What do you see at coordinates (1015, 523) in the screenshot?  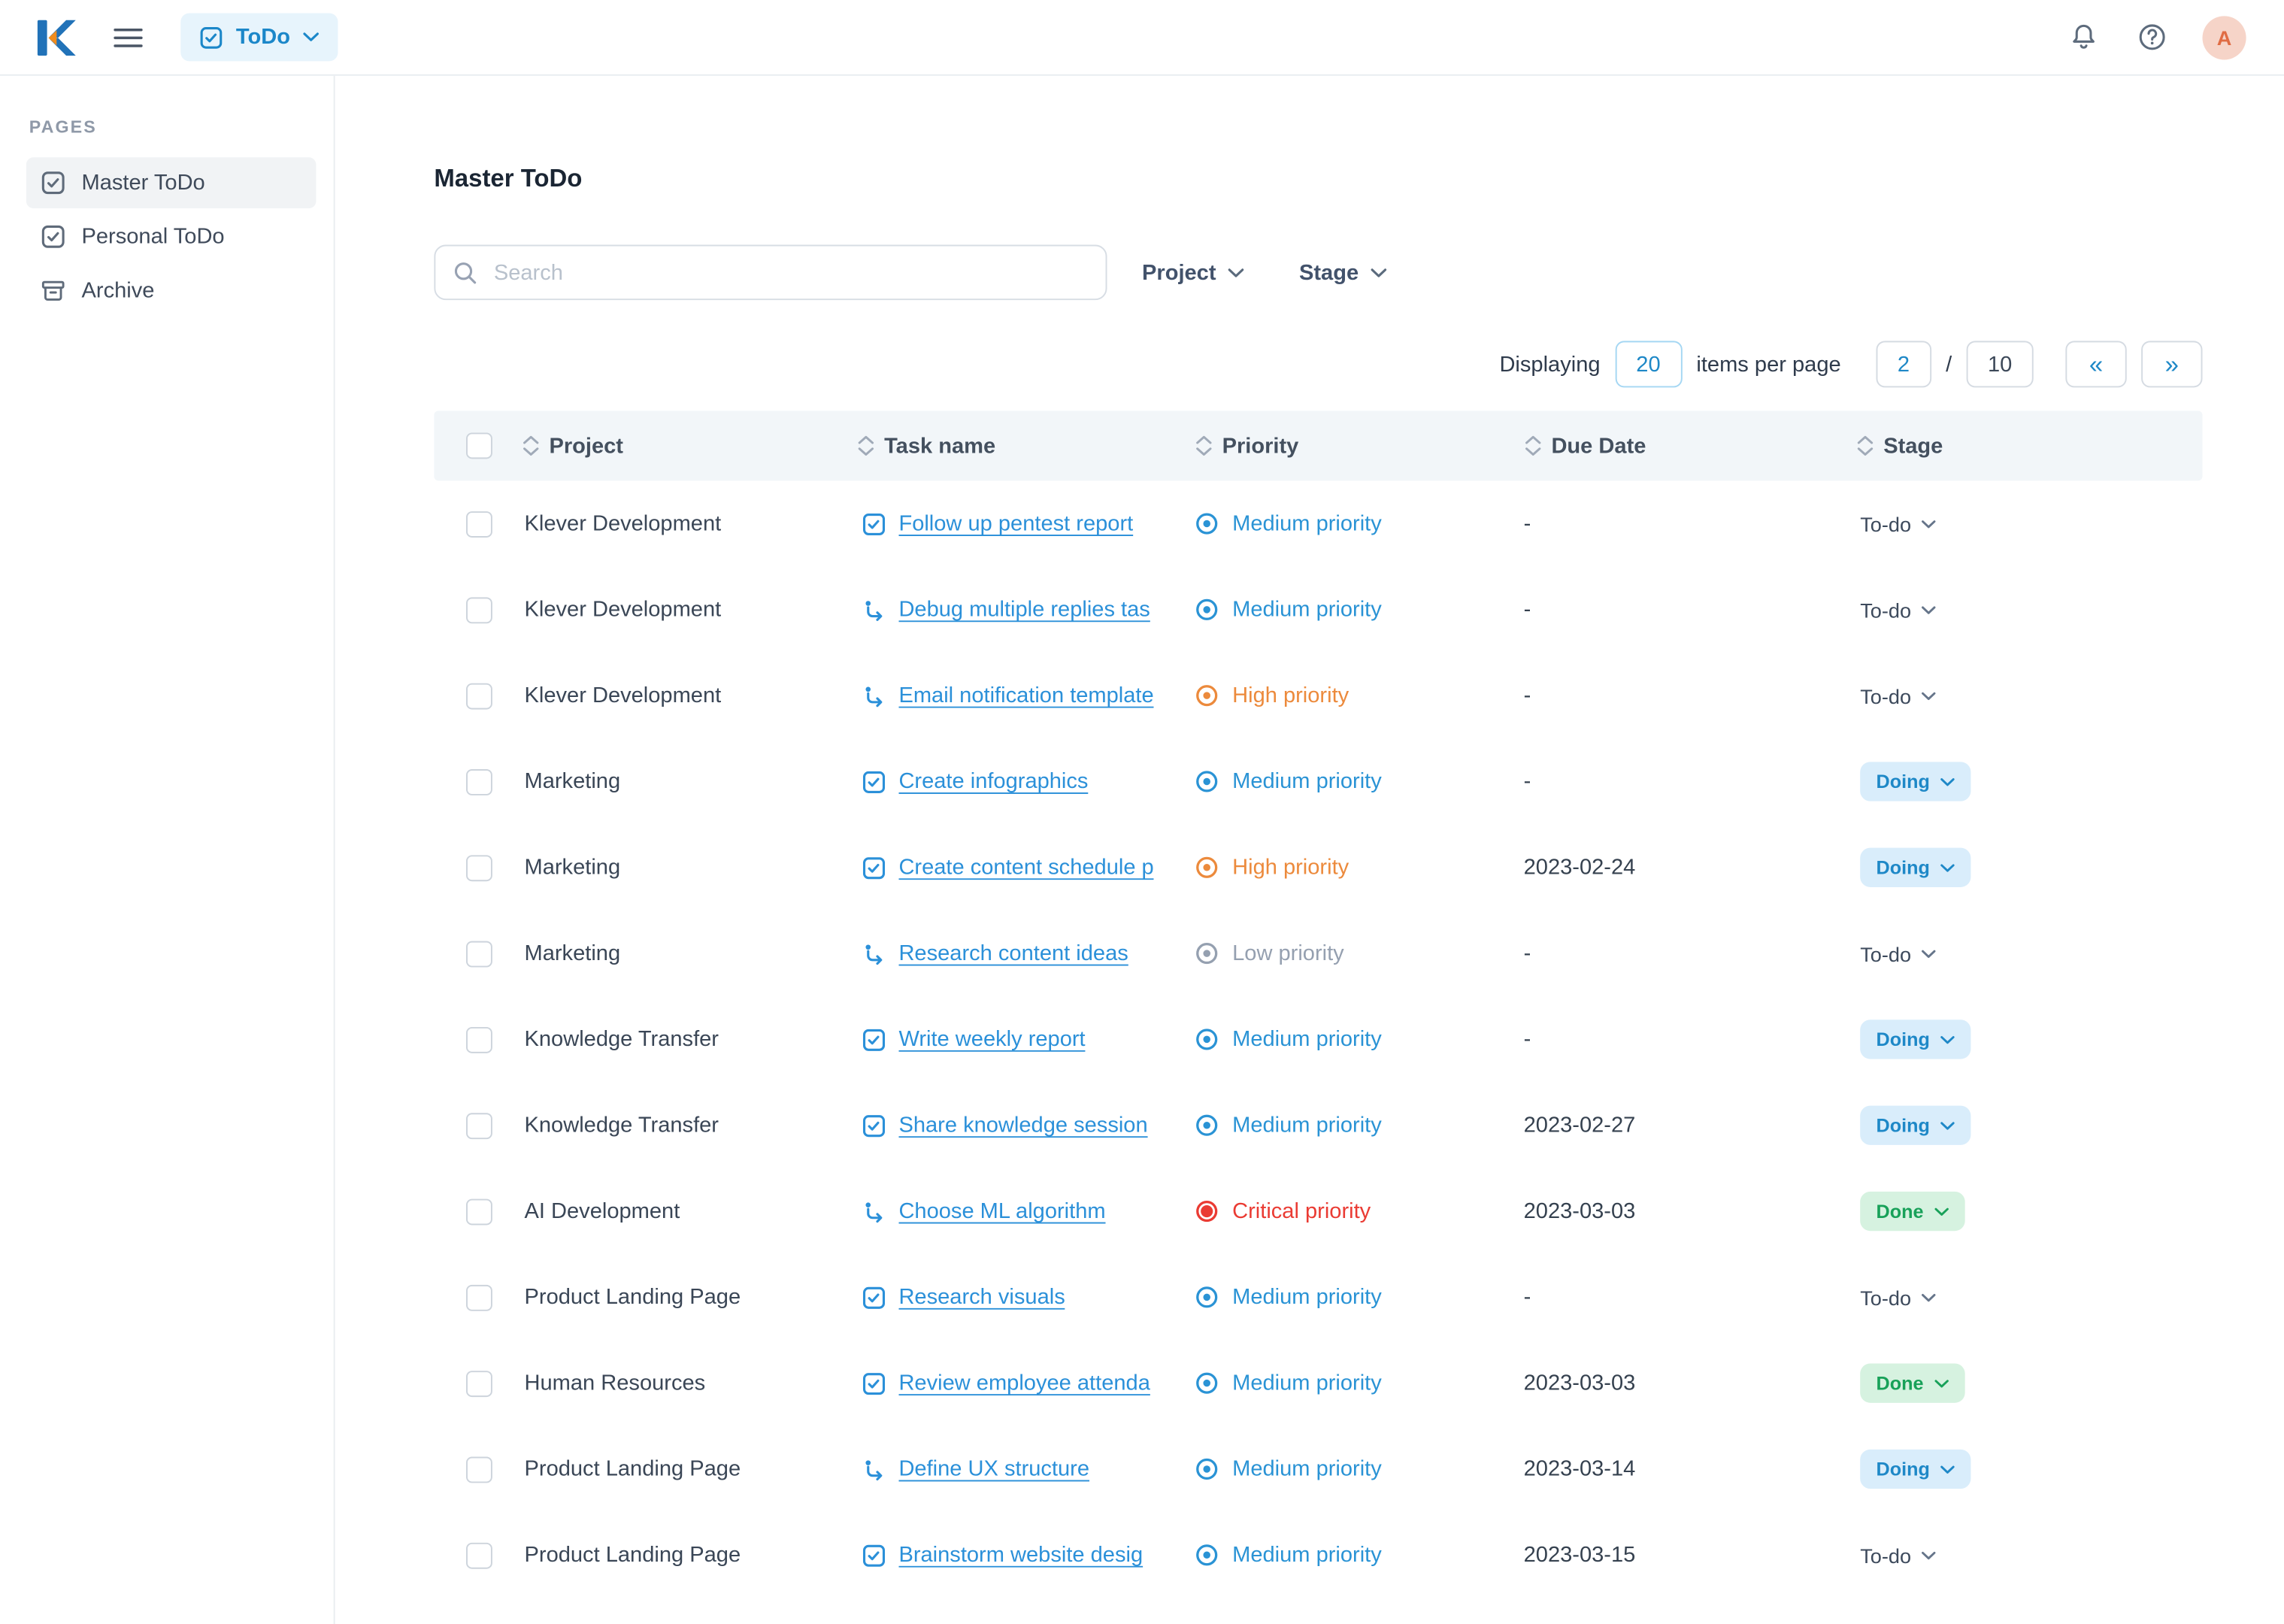 I see `task-link: Follow up pentest report` at bounding box center [1015, 523].